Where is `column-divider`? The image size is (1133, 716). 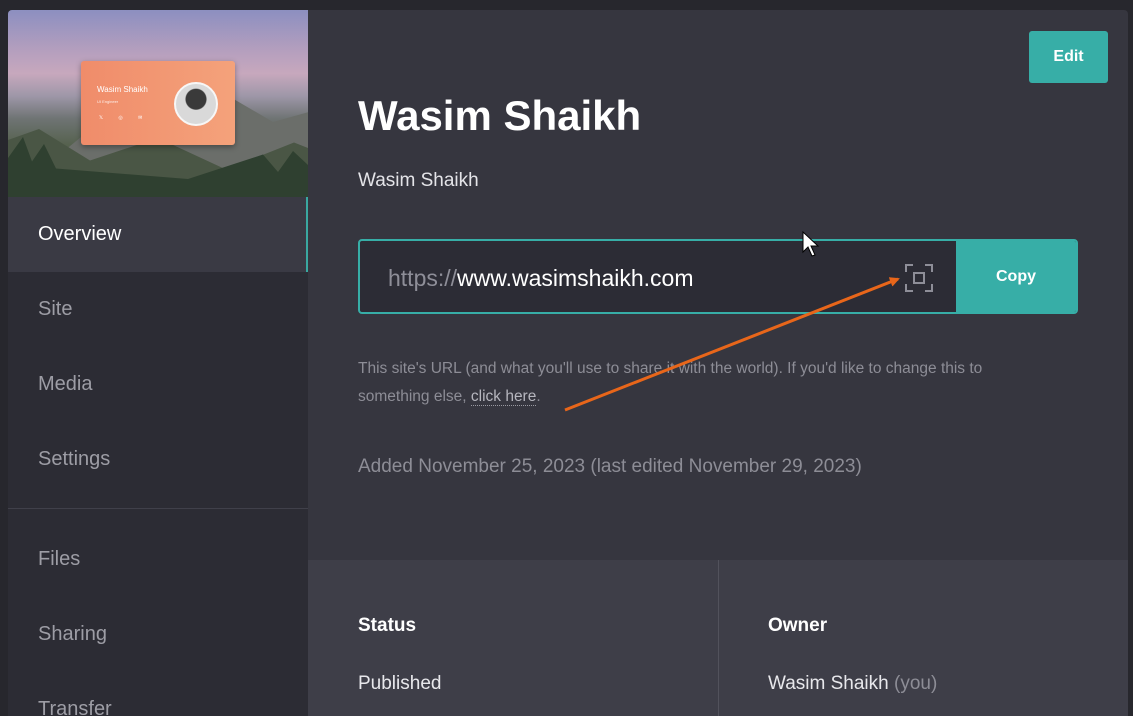
column-divider is located at coordinates (718, 638).